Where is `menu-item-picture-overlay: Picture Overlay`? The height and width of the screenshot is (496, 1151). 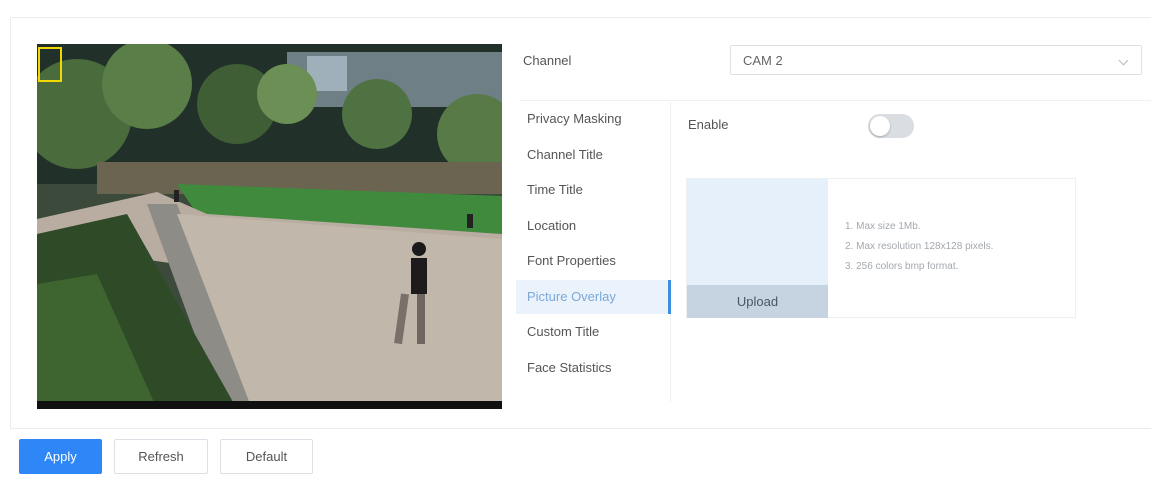 menu-item-picture-overlay: Picture Overlay is located at coordinates (593, 297).